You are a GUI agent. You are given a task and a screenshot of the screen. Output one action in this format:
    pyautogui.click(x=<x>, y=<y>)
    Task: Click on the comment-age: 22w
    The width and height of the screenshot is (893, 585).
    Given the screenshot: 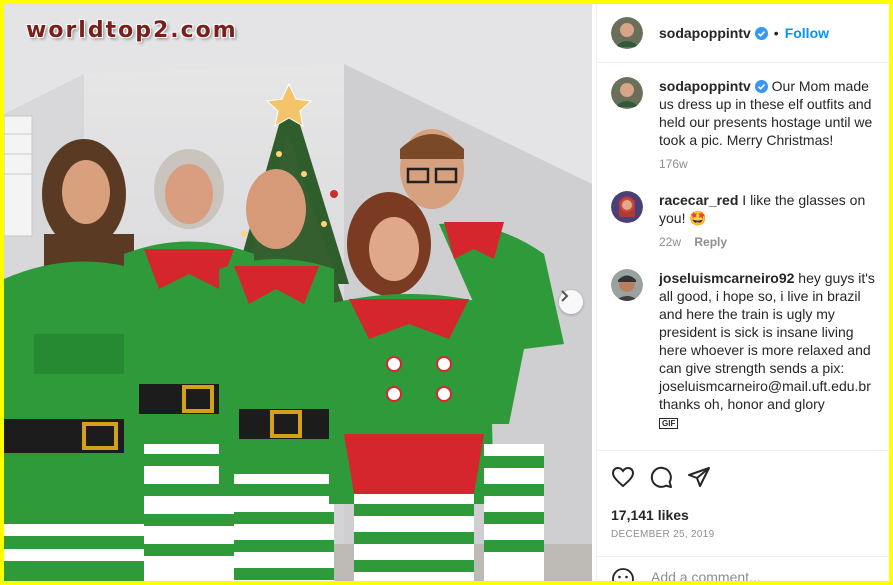 What is the action you would take?
    pyautogui.click(x=670, y=242)
    